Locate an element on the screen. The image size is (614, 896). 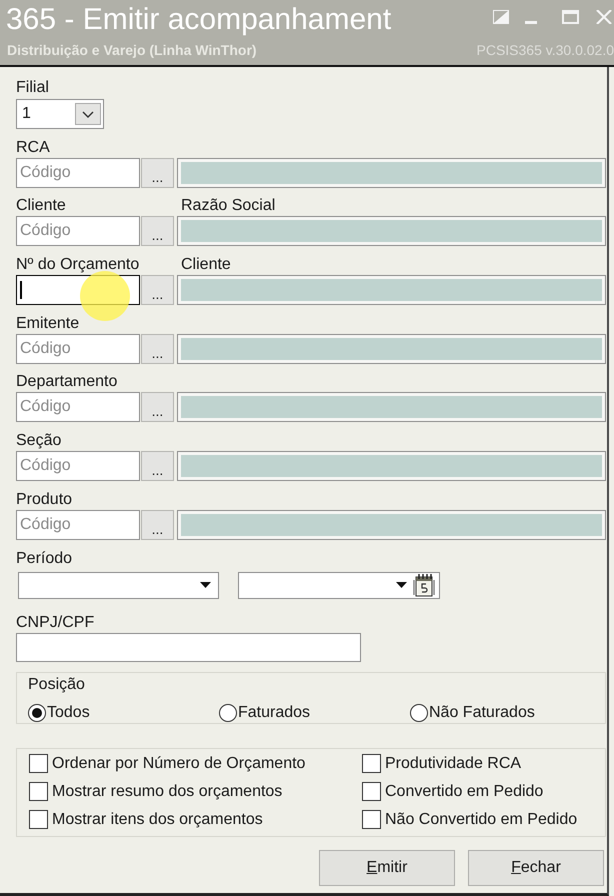
cnpj-cpf-input is located at coordinates (188, 647).